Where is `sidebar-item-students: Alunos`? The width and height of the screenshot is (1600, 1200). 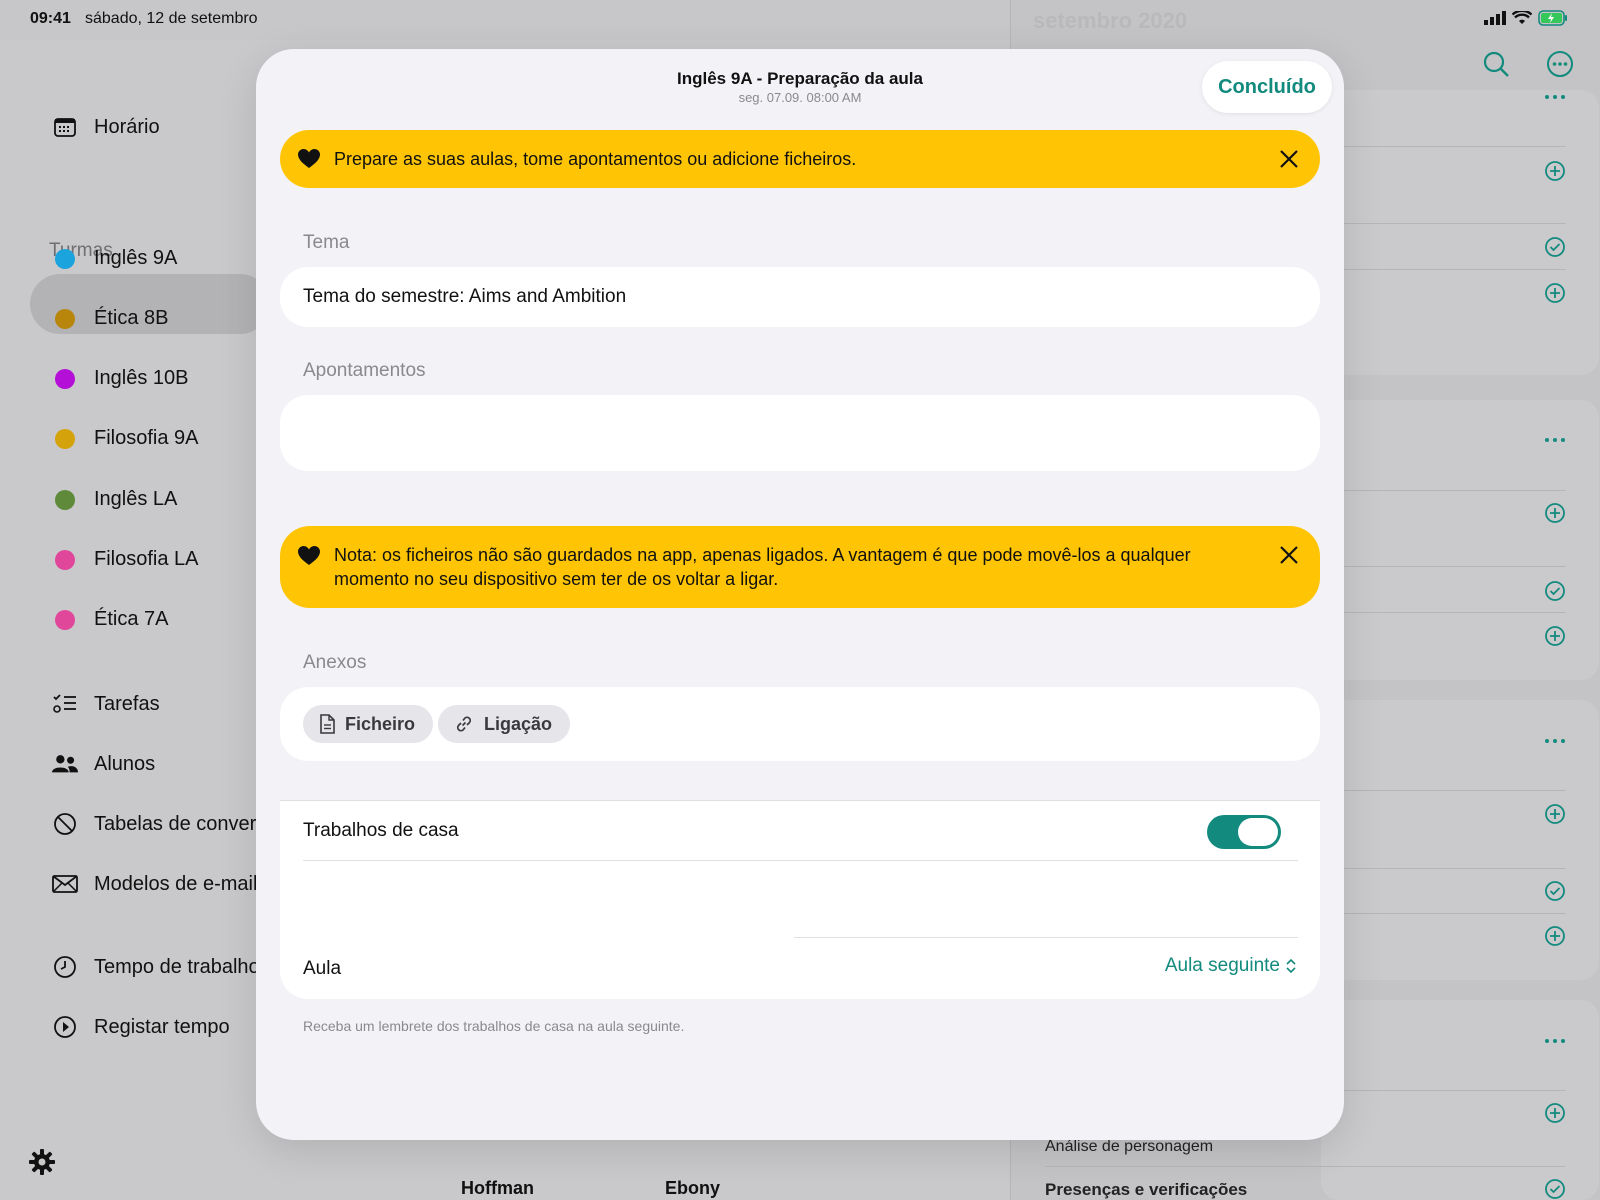
sidebar-item-students: Alunos is located at coordinates (103, 764).